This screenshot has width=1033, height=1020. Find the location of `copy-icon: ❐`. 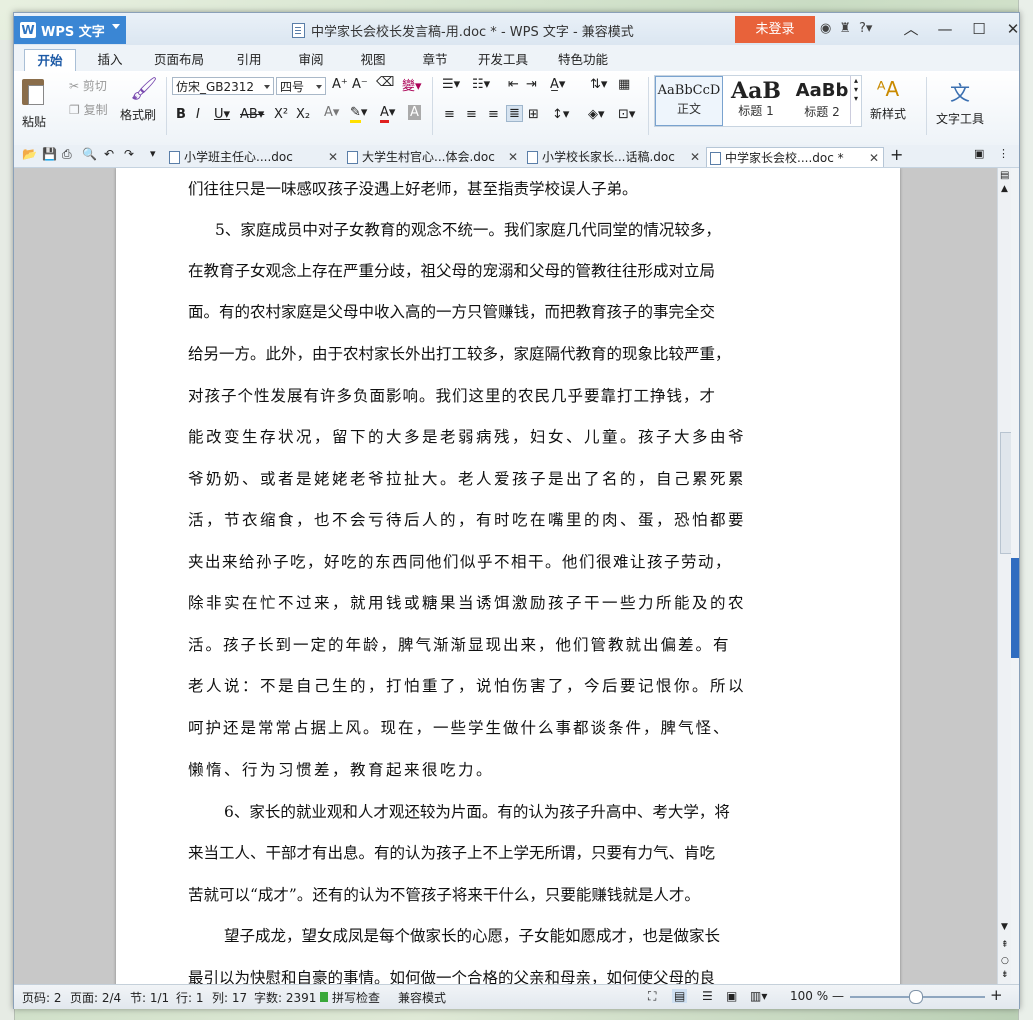

copy-icon: ❐ is located at coordinates (74, 110).